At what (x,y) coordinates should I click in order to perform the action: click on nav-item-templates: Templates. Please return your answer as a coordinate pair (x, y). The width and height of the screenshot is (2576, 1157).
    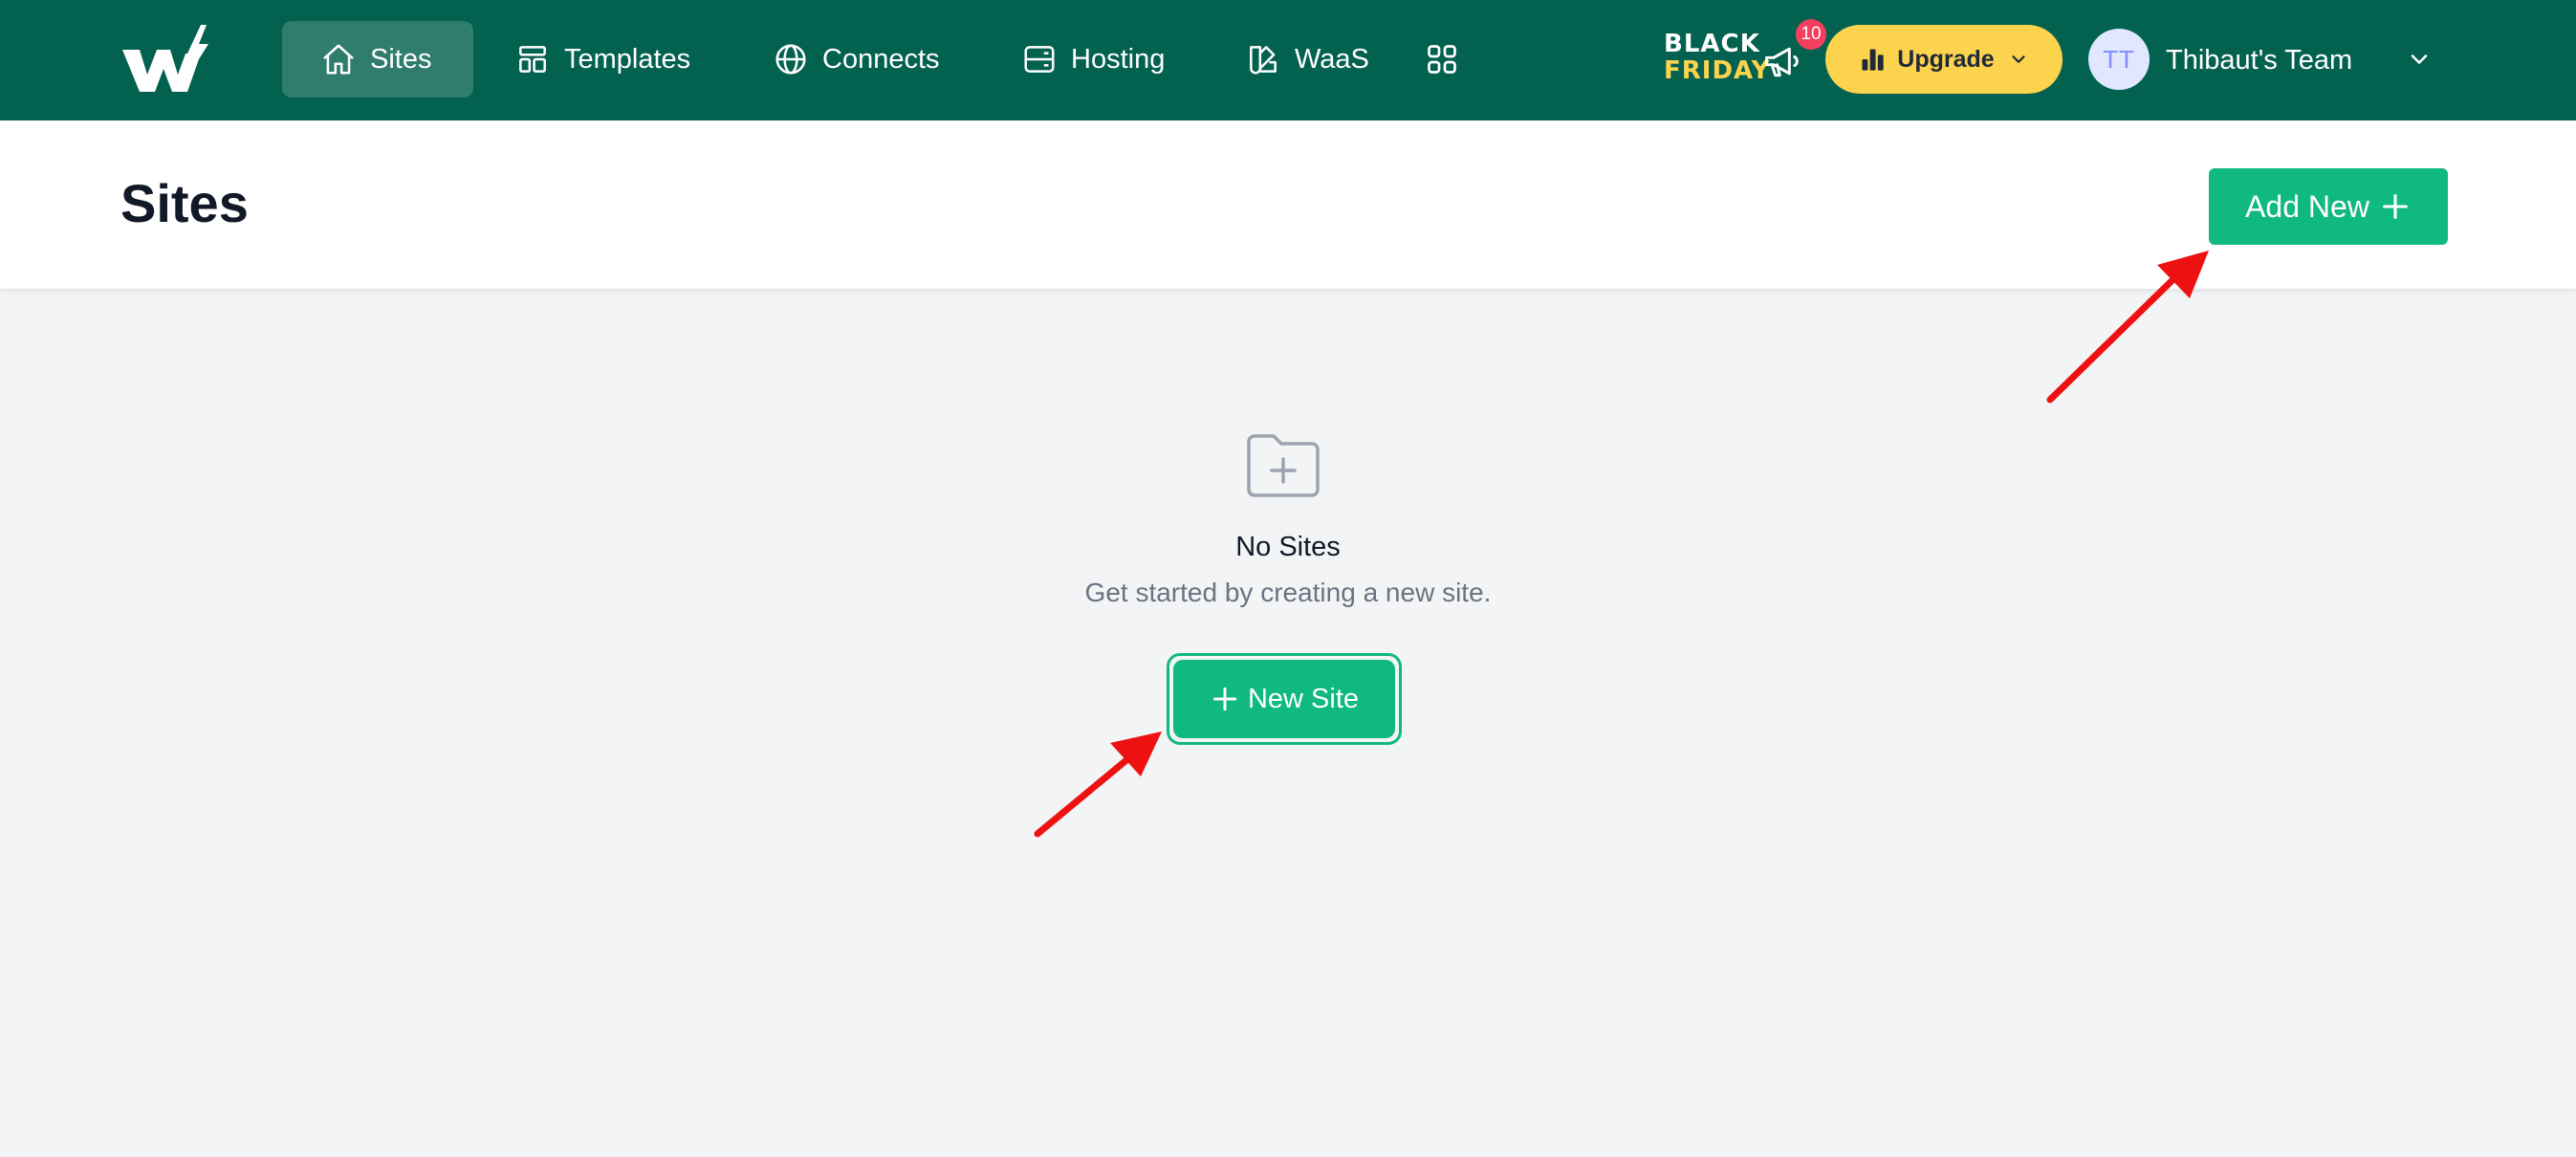
    Looking at the image, I should click on (610, 59).